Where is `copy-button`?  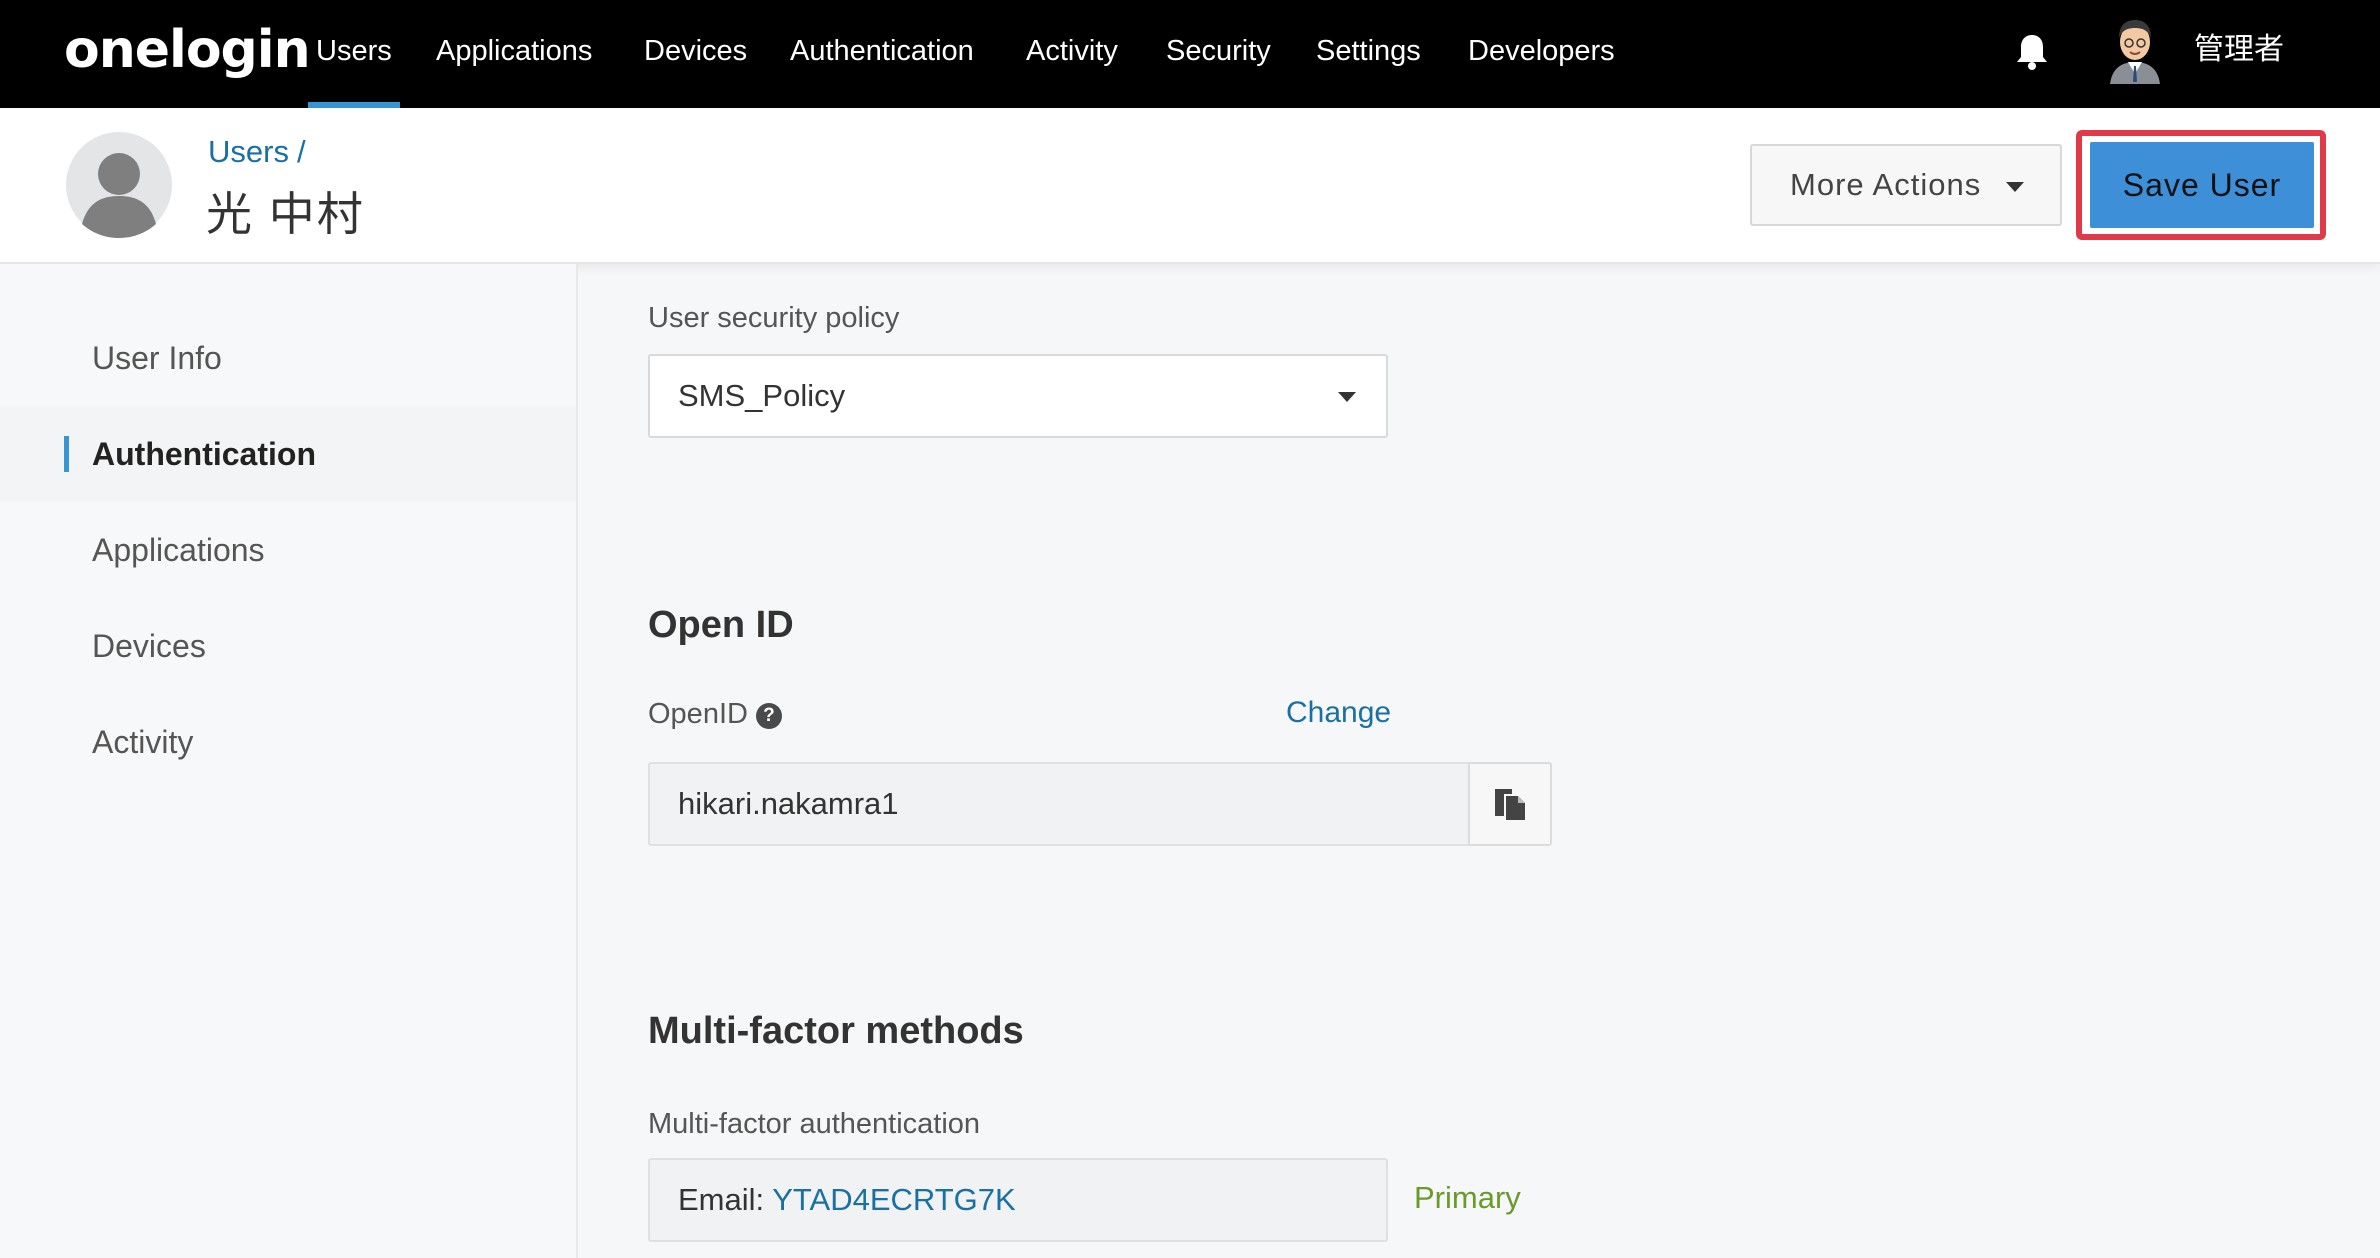 copy-button is located at coordinates (1510, 804).